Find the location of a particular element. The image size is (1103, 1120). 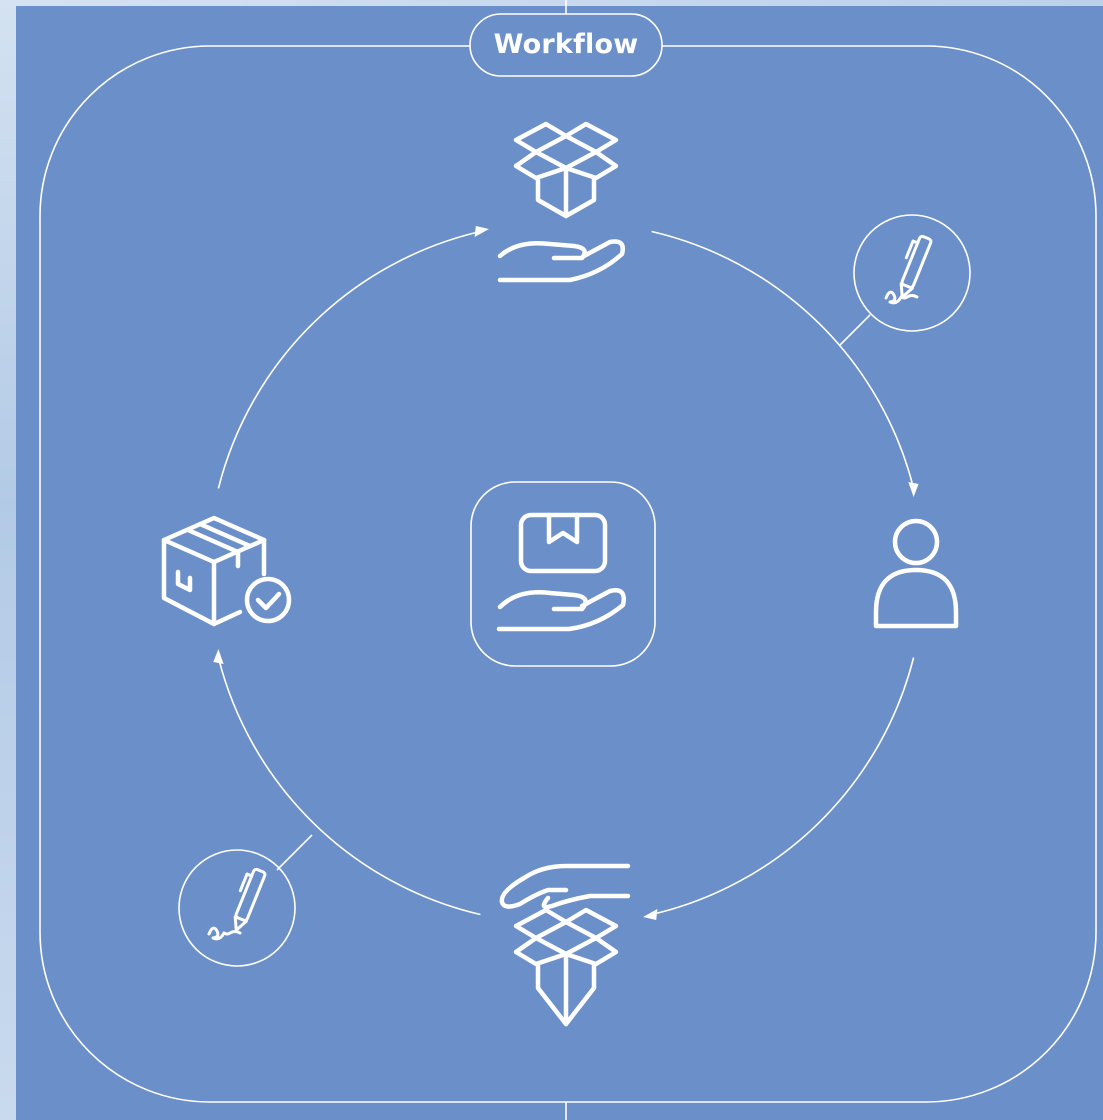

open-box-on-hand-icon is located at coordinates (561, 202).